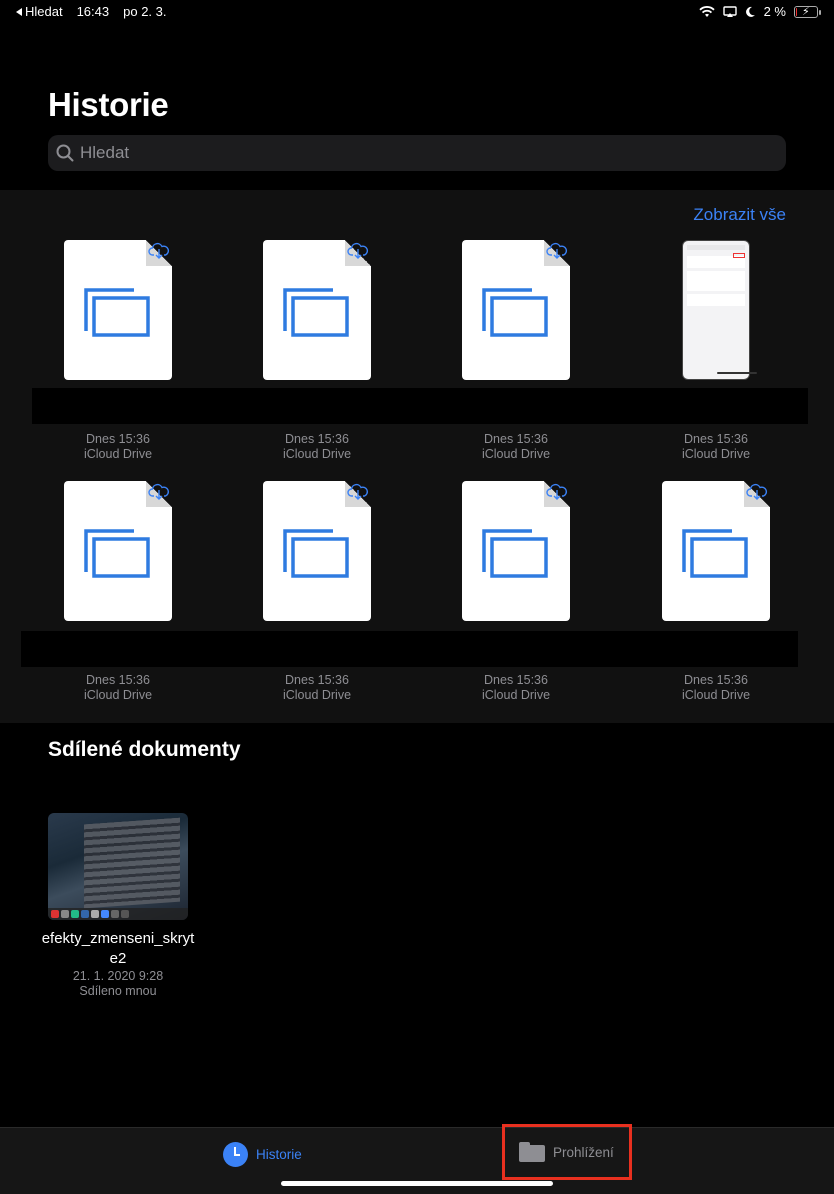 This screenshot has height=1194, width=834. I want to click on shared-document-date: 21. 1. 2020 9:28, so click(118, 976).